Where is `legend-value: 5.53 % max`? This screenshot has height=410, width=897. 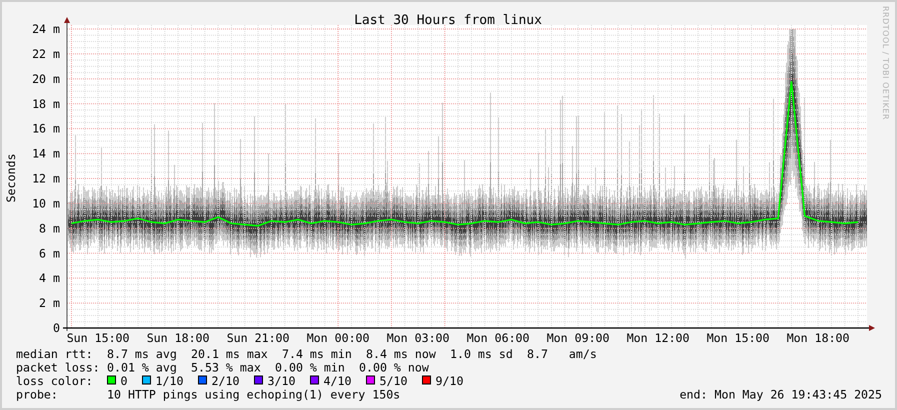
legend-value: 5.53 % max is located at coordinates (226, 367).